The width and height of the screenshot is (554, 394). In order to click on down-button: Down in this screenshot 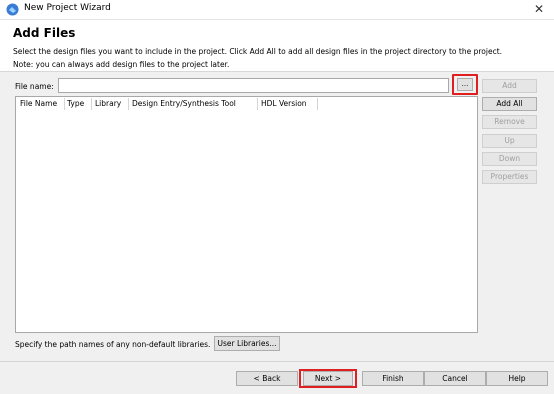, I will do `click(509, 159)`.